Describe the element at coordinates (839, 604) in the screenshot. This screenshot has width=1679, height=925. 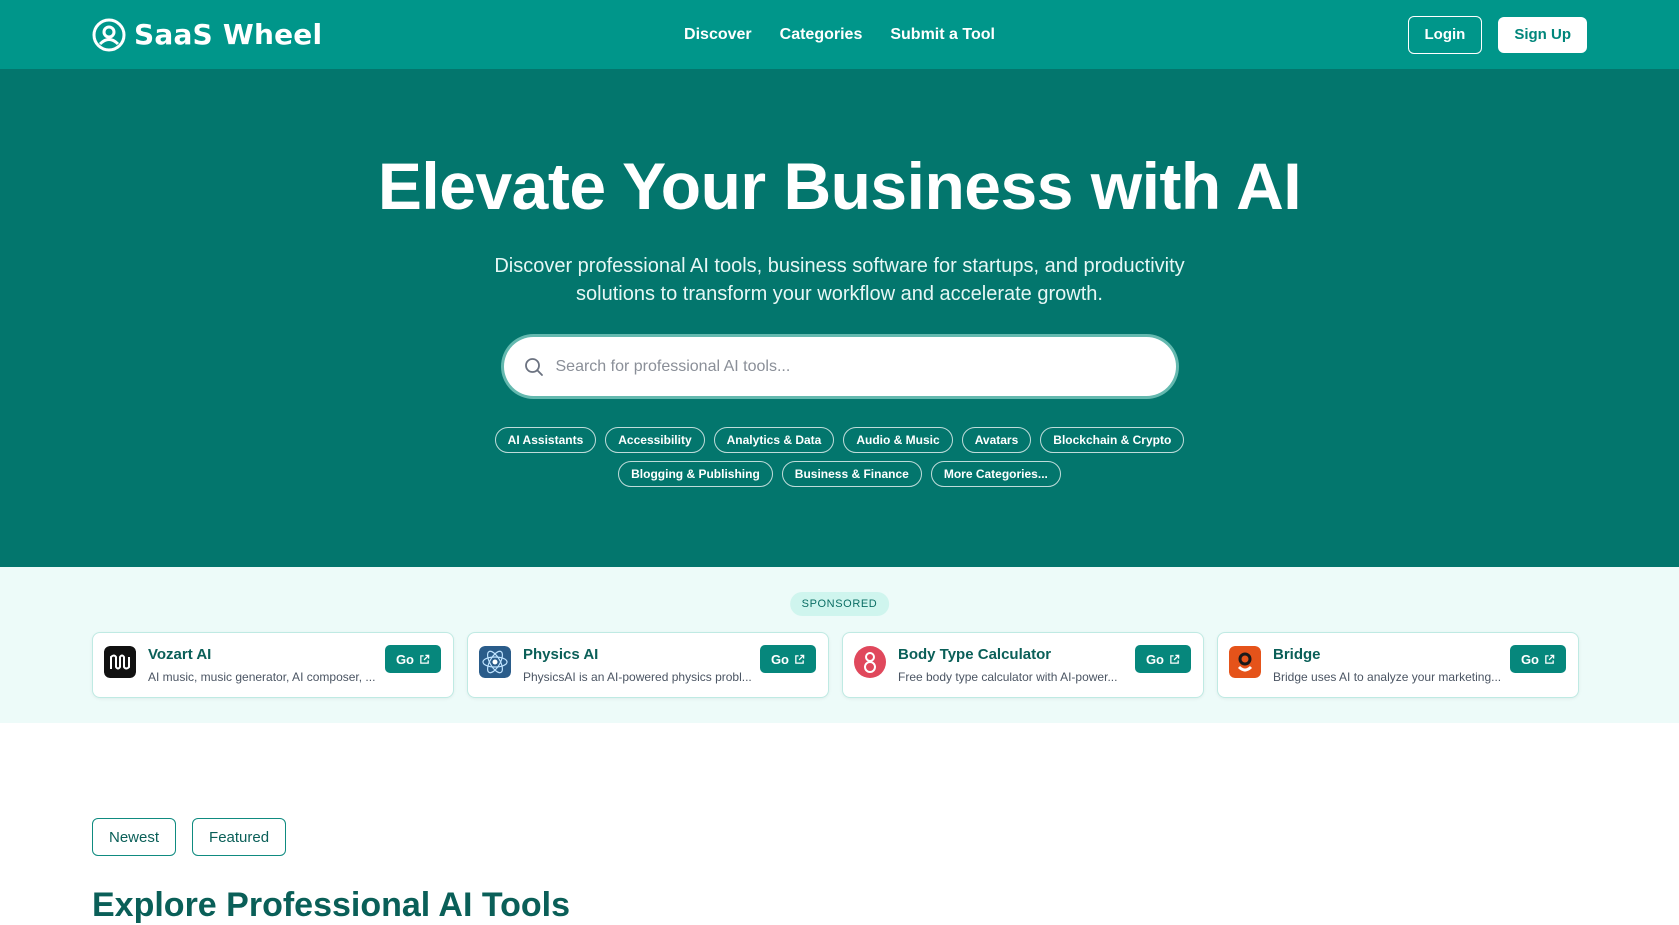
I see `sponsored-badge: SPONSORED` at that location.